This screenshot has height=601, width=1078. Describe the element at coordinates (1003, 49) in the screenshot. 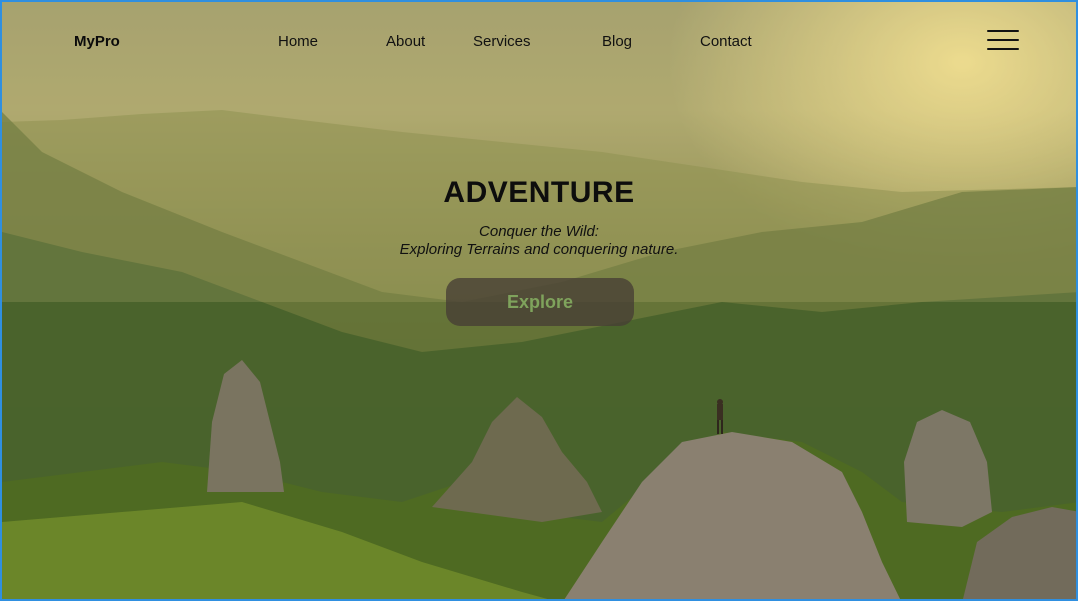

I see `menu-bar-bottom` at that location.